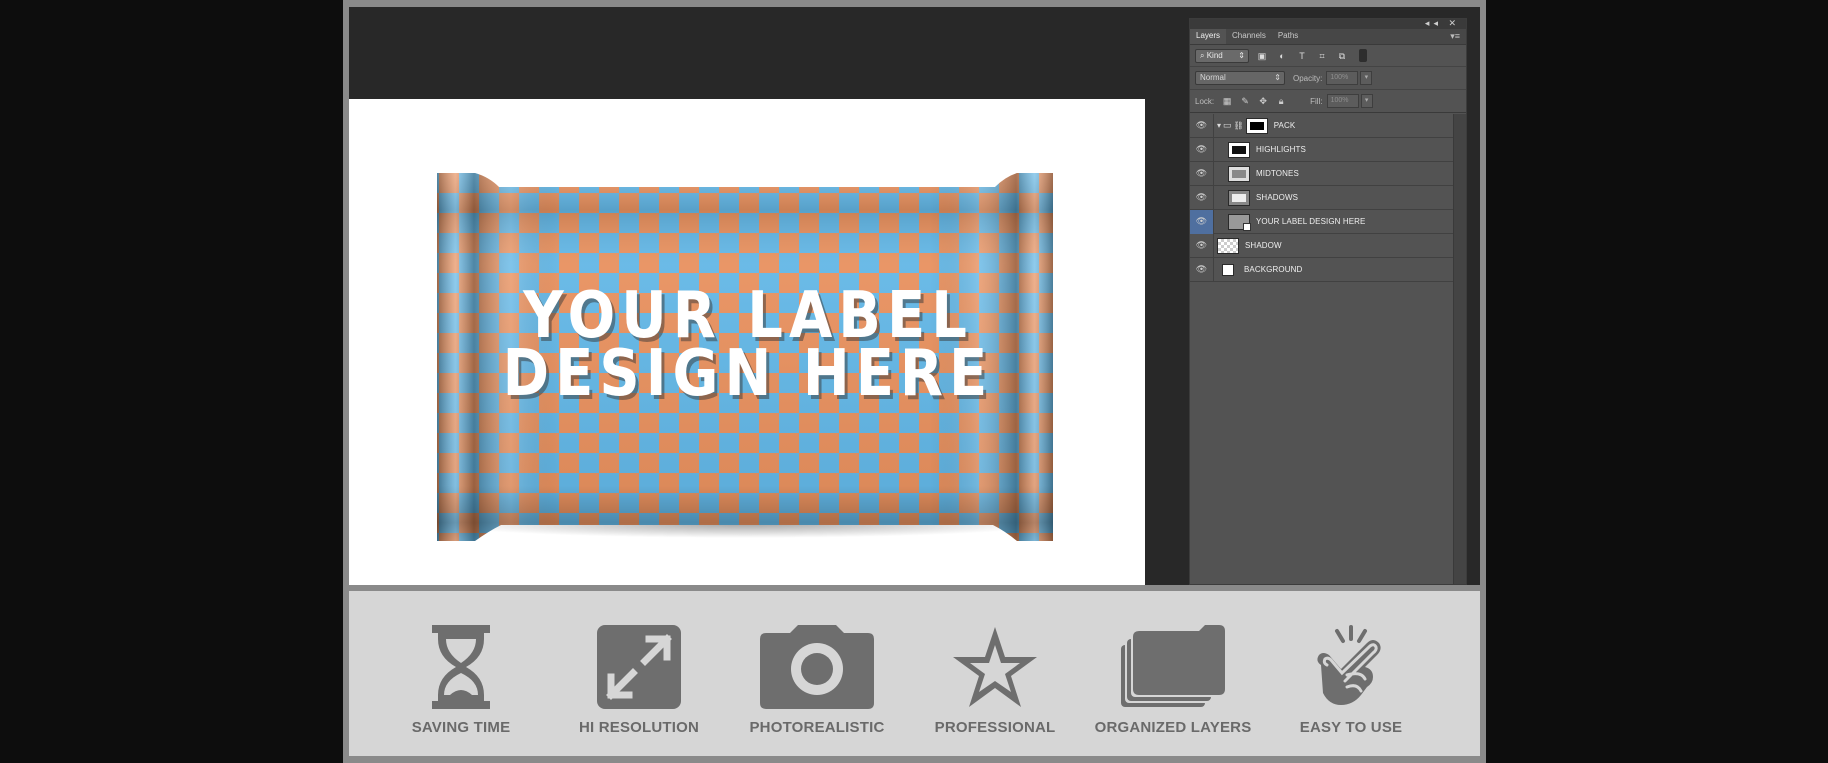 The image size is (1828, 763). I want to click on lock-image-icon: ✎, so click(1245, 101).